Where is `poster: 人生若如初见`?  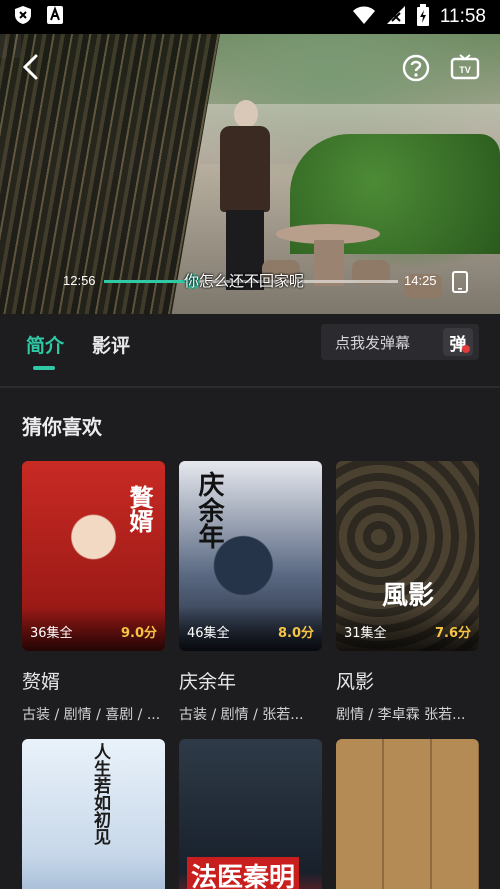 poster: 人生若如初见 is located at coordinates (93, 814).